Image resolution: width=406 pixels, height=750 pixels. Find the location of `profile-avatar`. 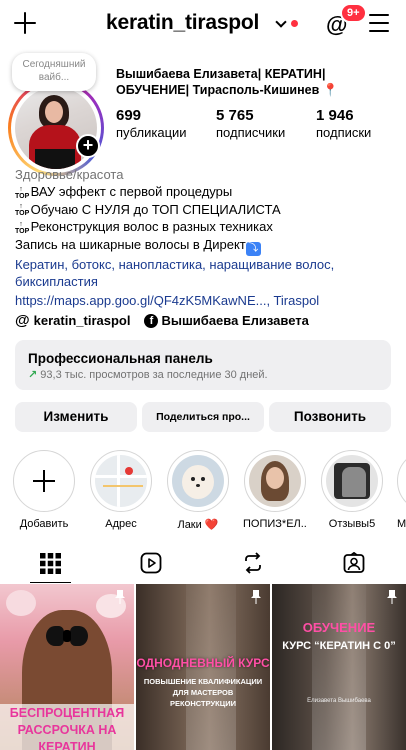

profile-avatar is located at coordinates (56, 128).